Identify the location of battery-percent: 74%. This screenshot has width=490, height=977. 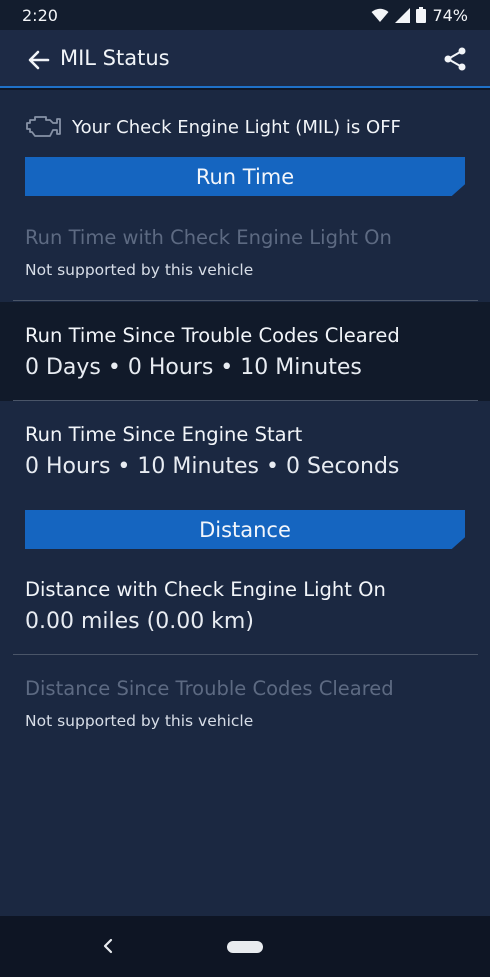
(450, 15).